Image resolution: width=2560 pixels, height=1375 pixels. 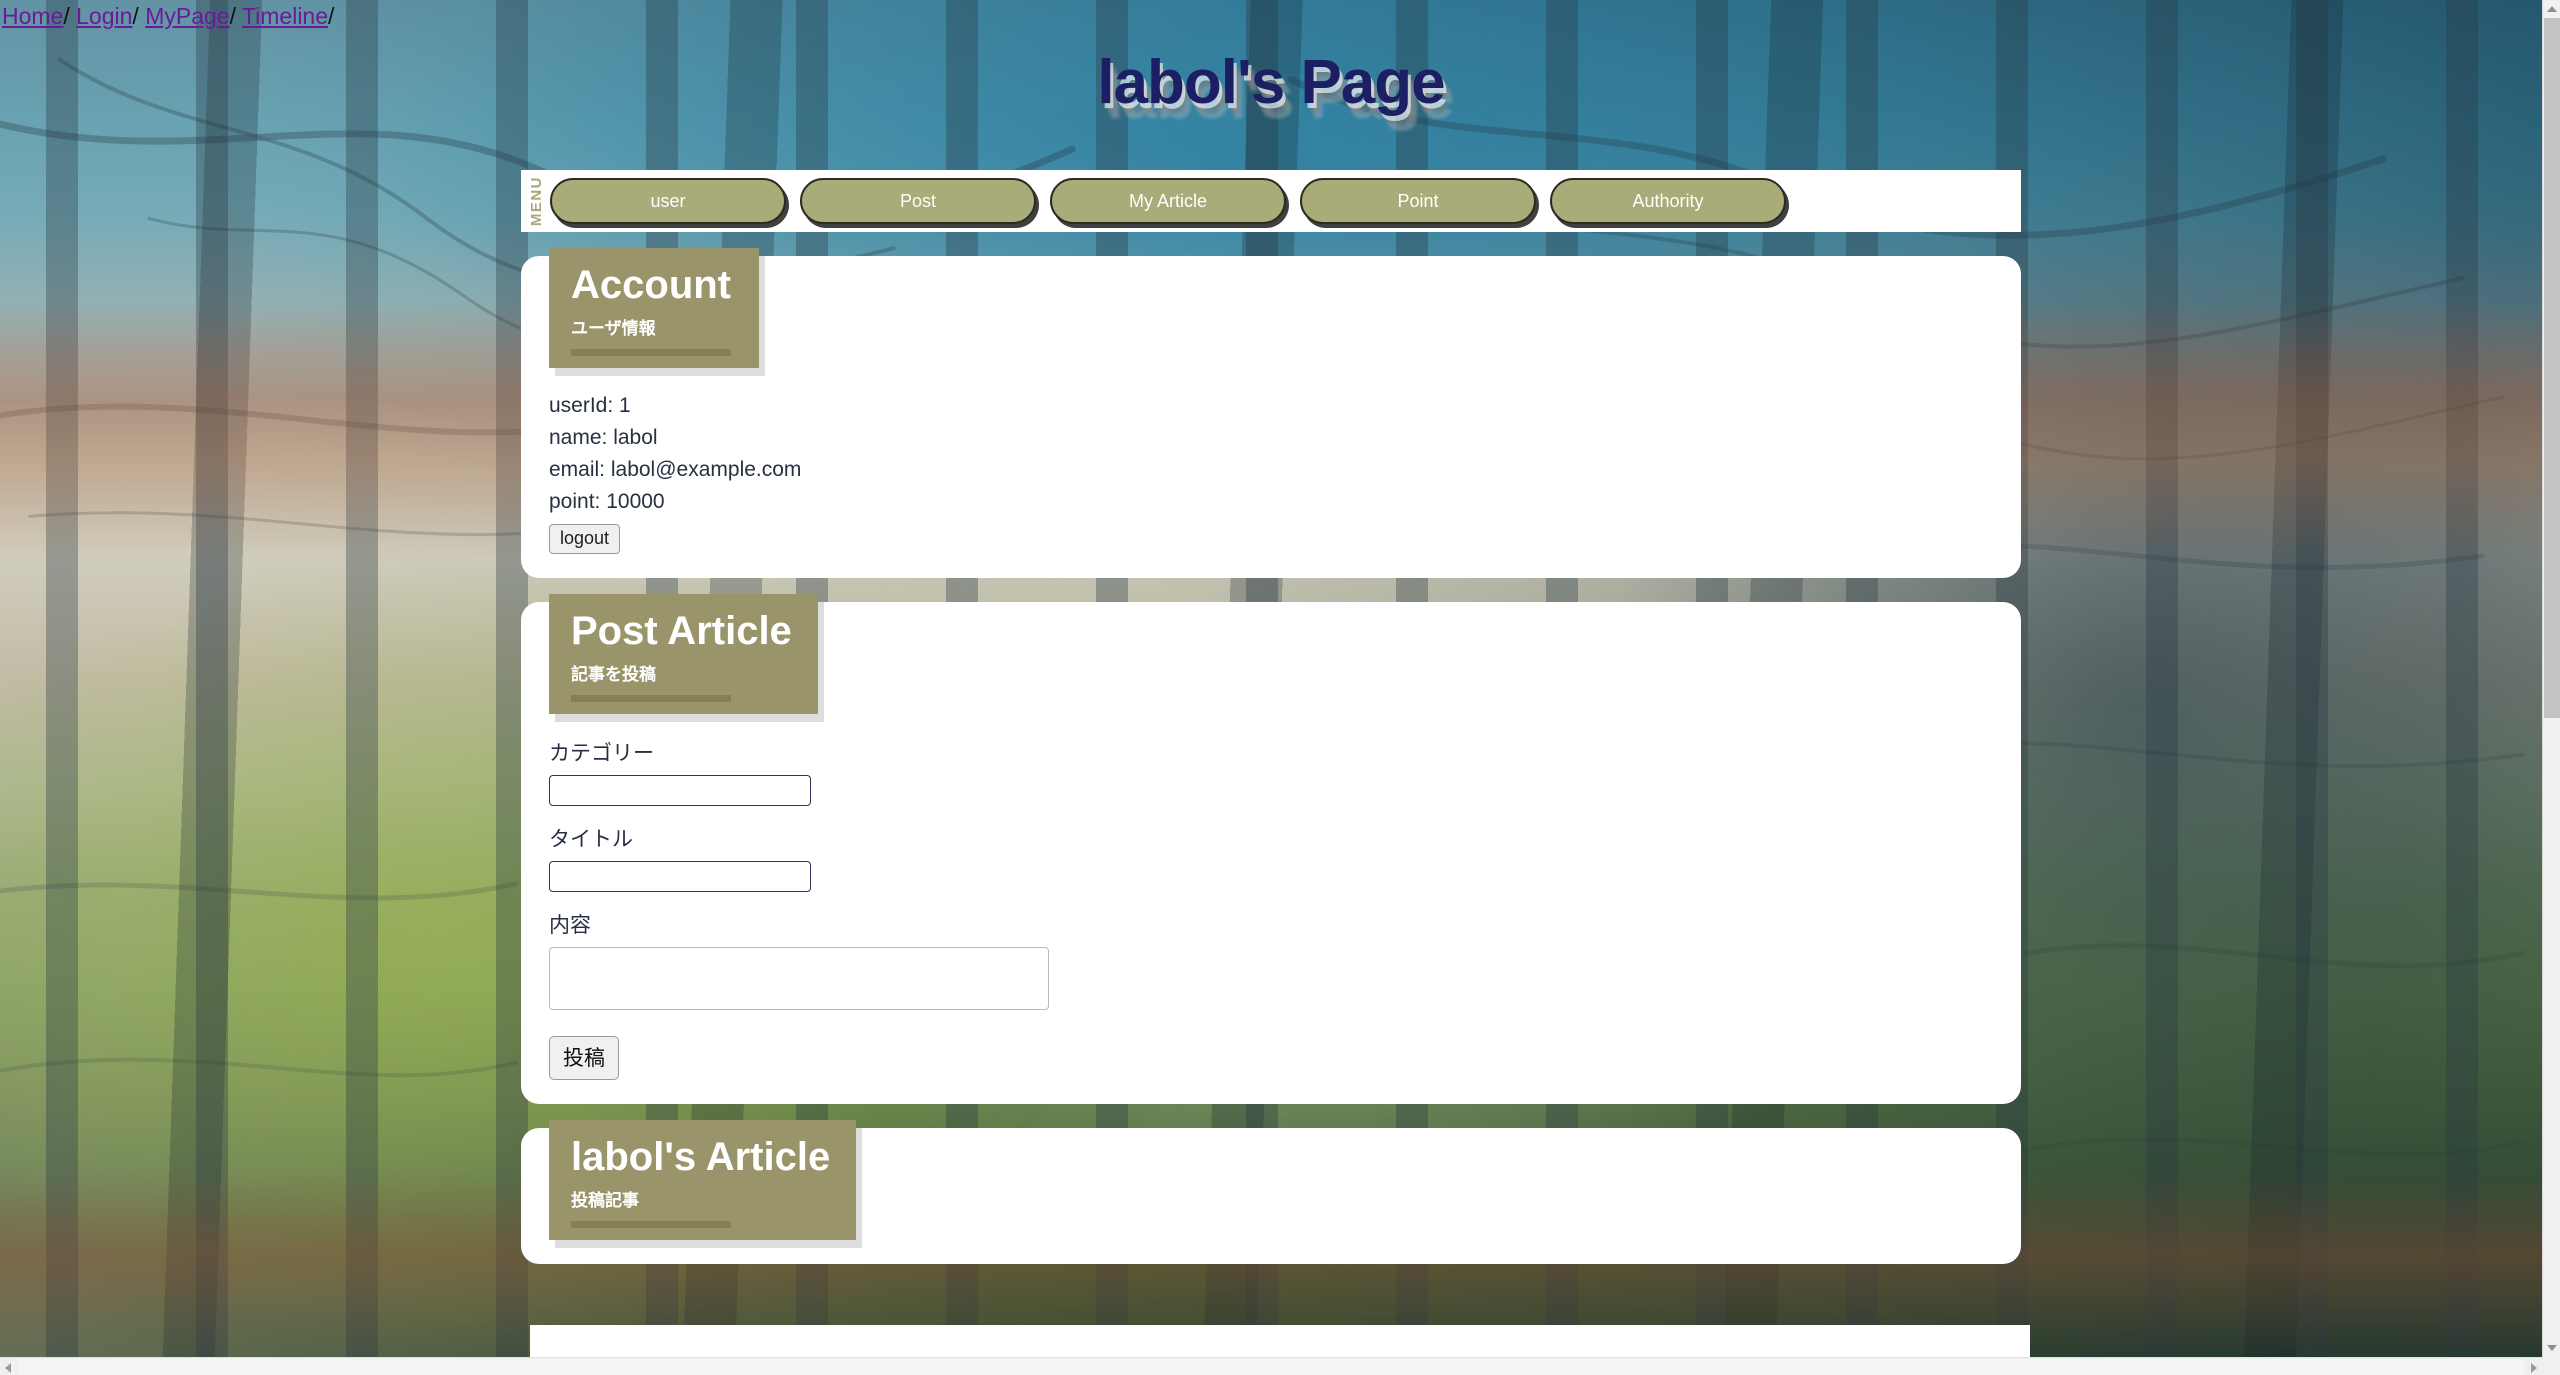 I want to click on account-field-point: point: 10000, so click(x=607, y=501).